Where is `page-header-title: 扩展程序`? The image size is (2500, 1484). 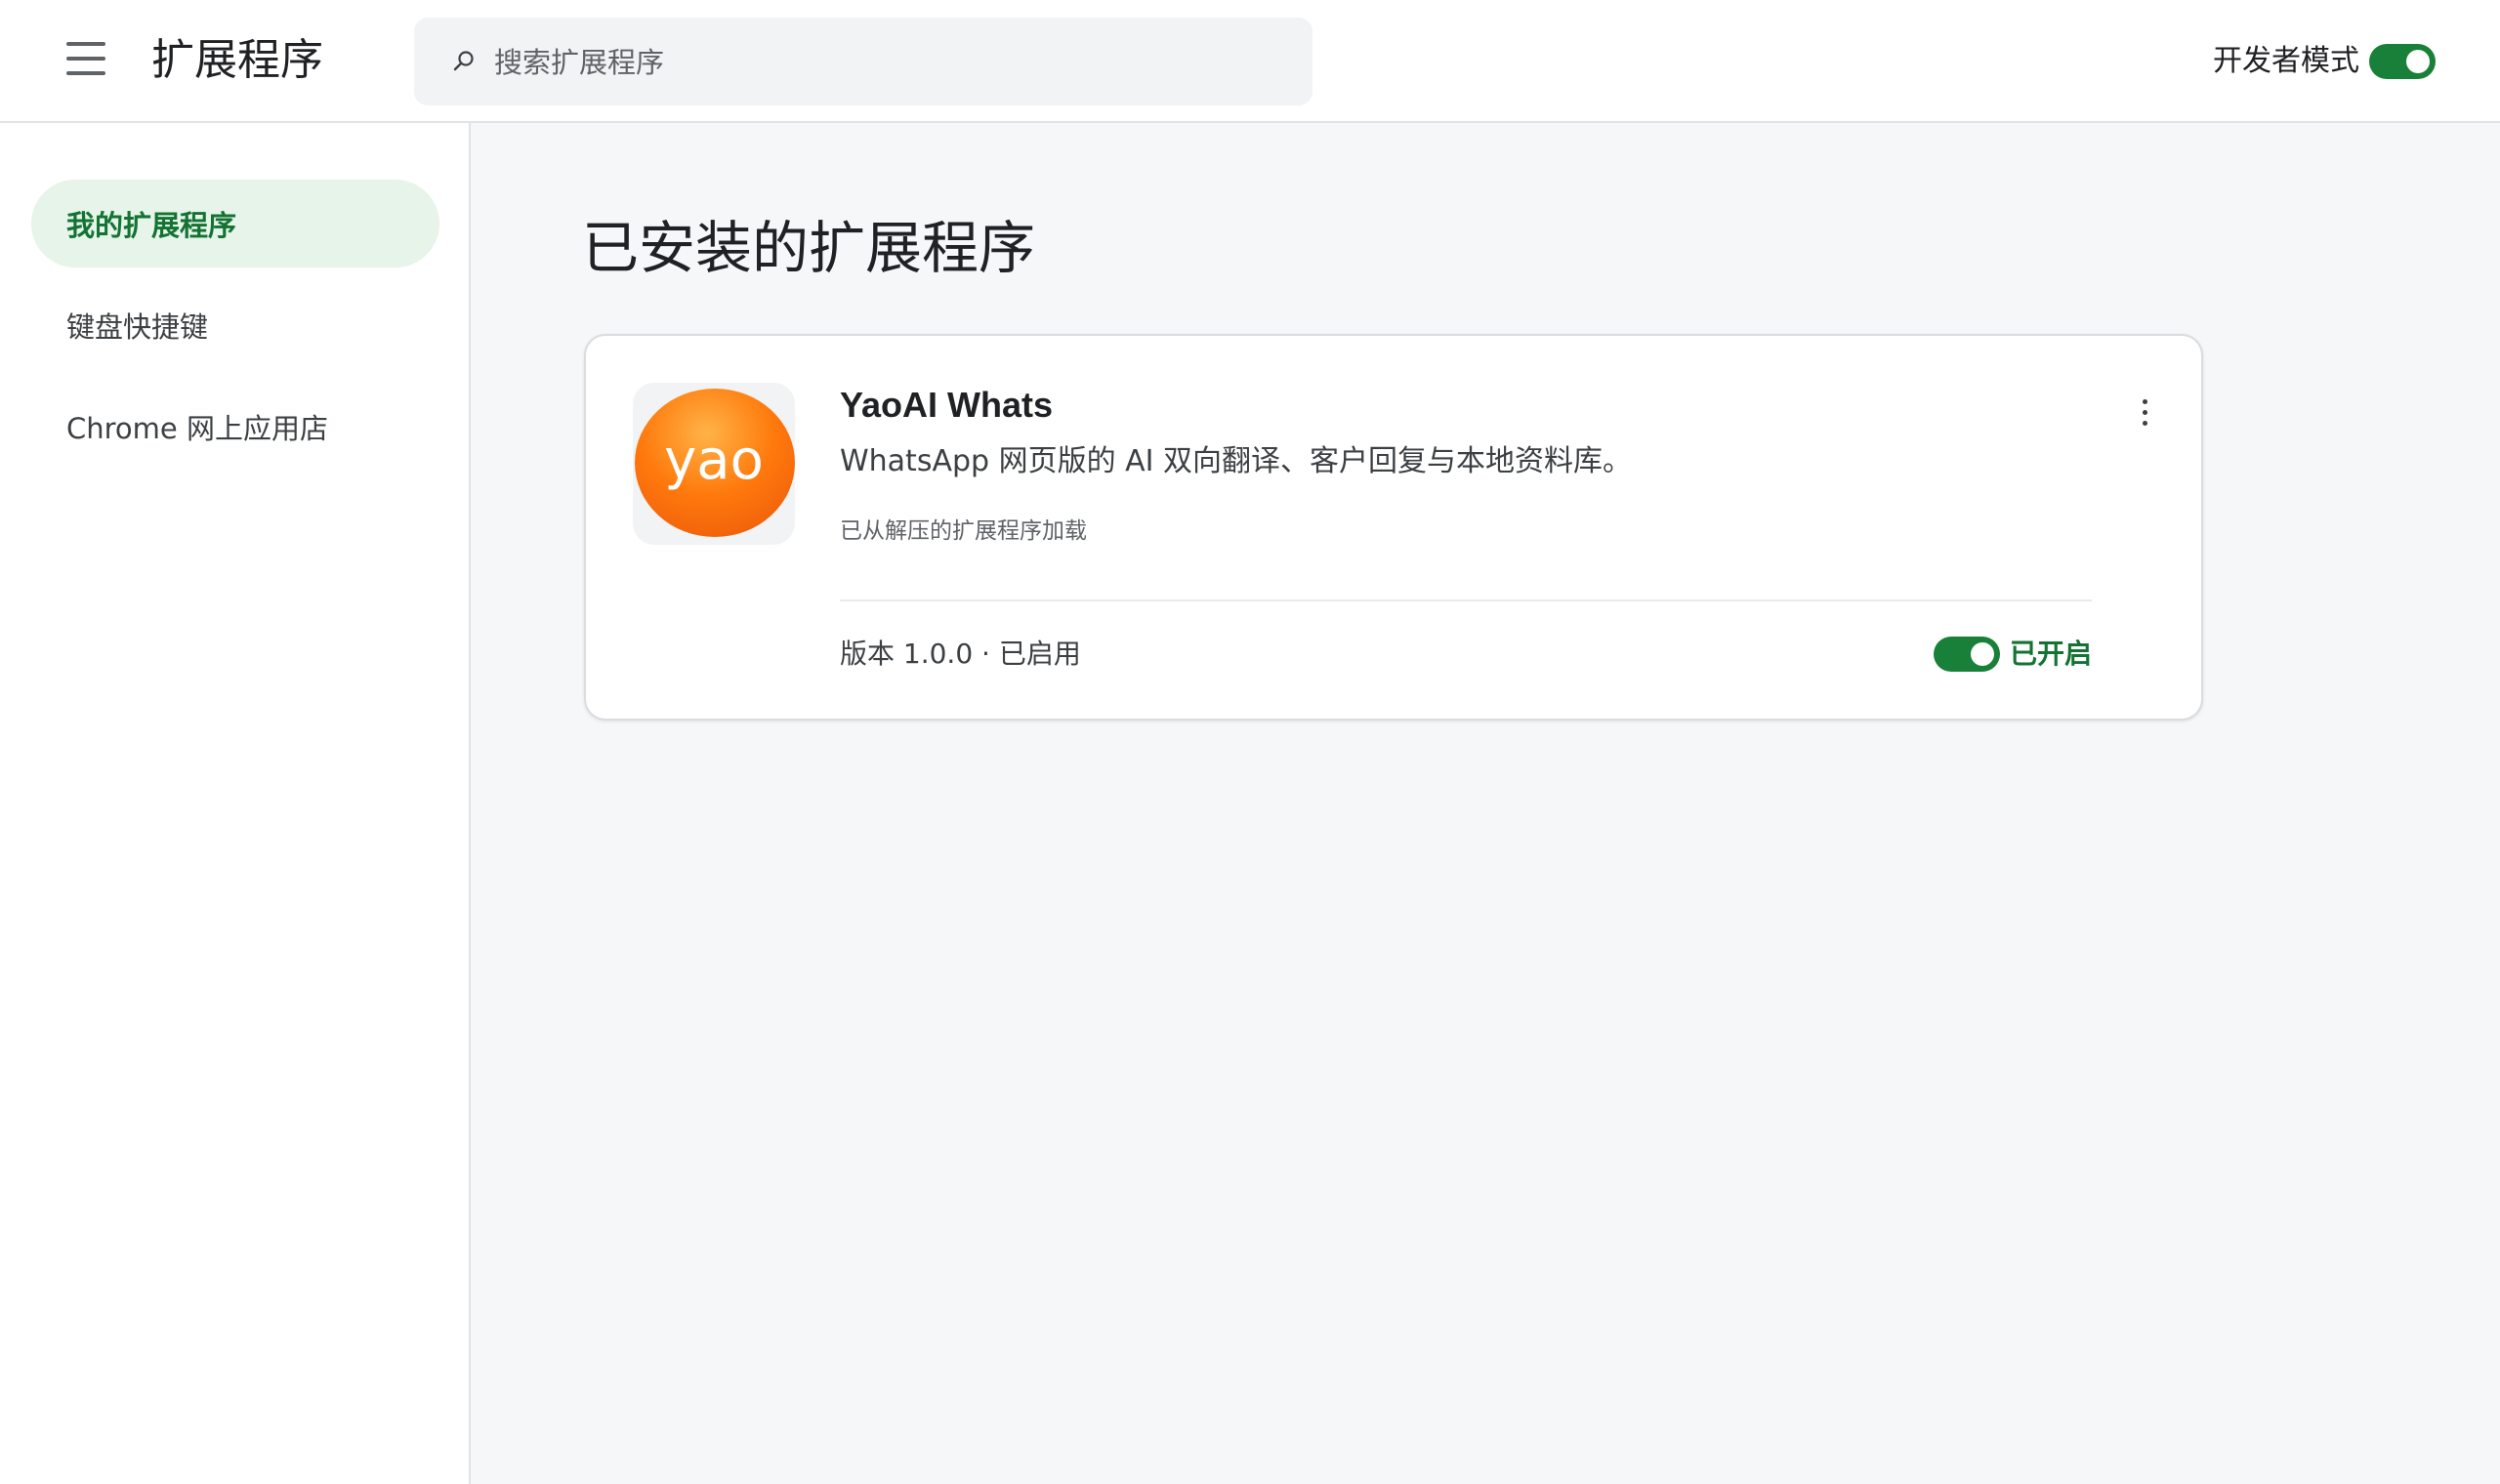 page-header-title: 扩展程序 is located at coordinates (237, 60).